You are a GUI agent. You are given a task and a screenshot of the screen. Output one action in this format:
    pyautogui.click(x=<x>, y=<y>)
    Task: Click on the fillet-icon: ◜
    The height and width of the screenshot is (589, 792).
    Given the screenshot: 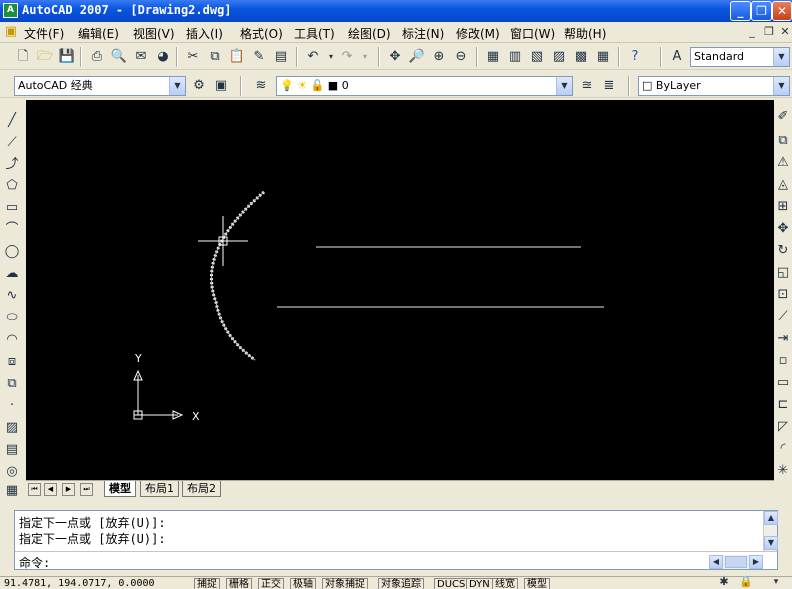 What is the action you would take?
    pyautogui.click(x=783, y=449)
    